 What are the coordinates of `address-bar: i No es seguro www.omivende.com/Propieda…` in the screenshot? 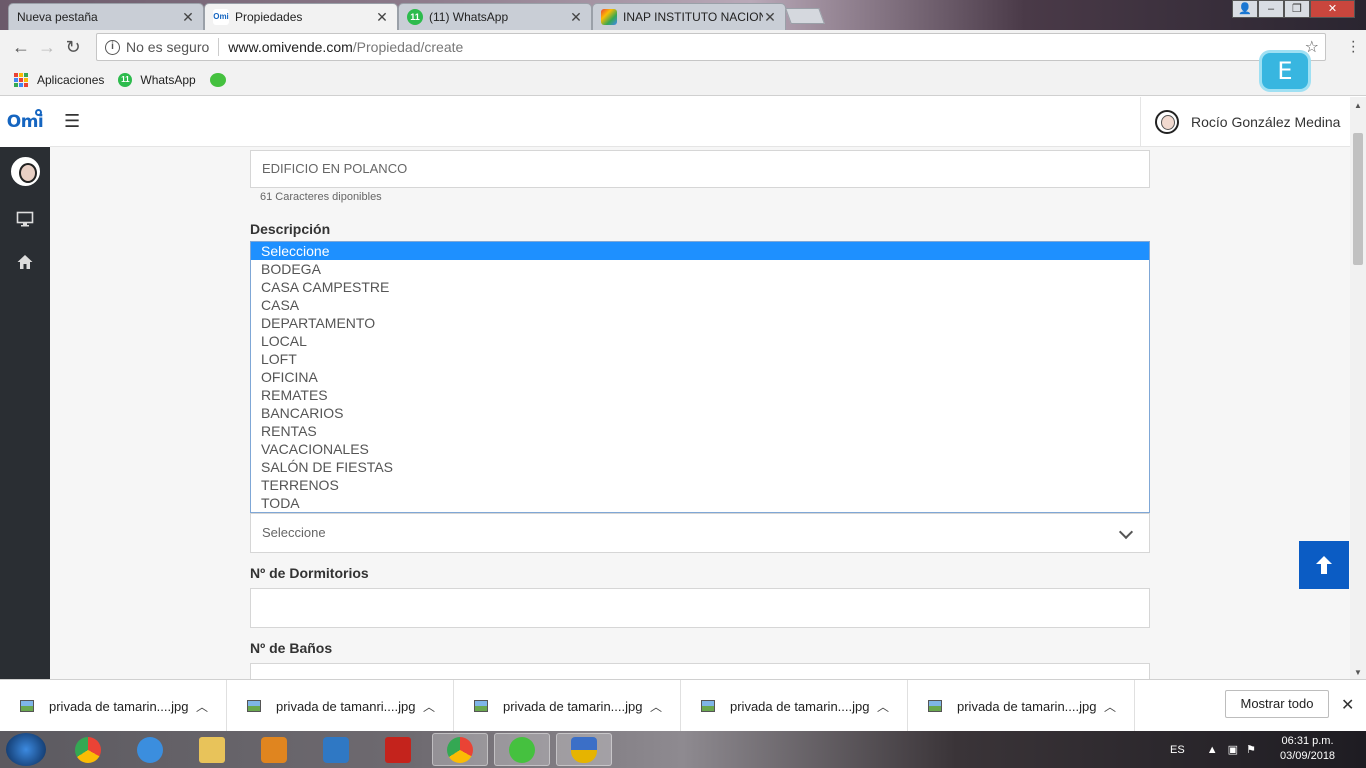 It's located at (711, 47).